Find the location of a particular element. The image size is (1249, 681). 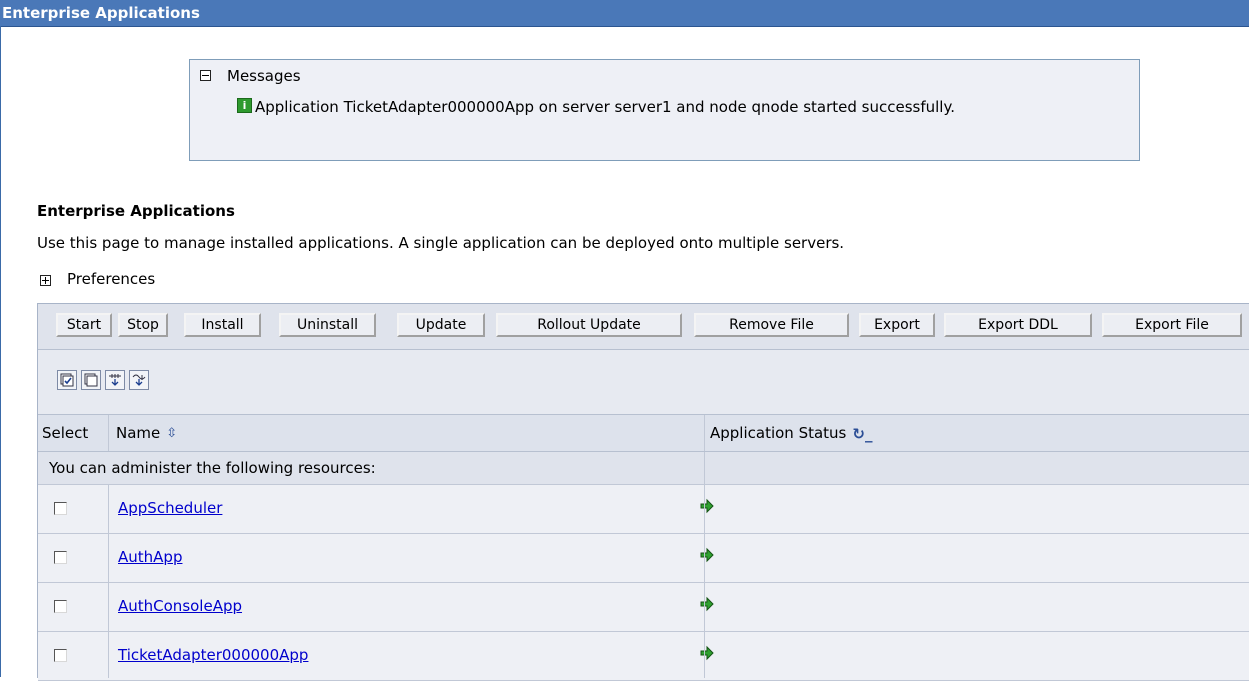

start-button: Start is located at coordinates (84, 325).